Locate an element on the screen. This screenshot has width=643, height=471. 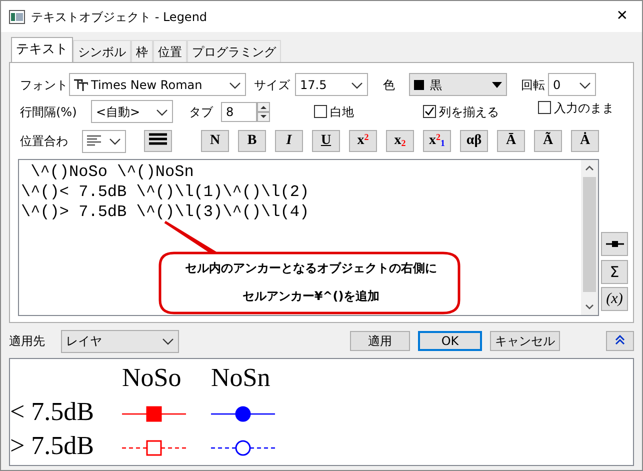
callout-text: セルアンカー¥^()を追加 is located at coordinates (311, 296).